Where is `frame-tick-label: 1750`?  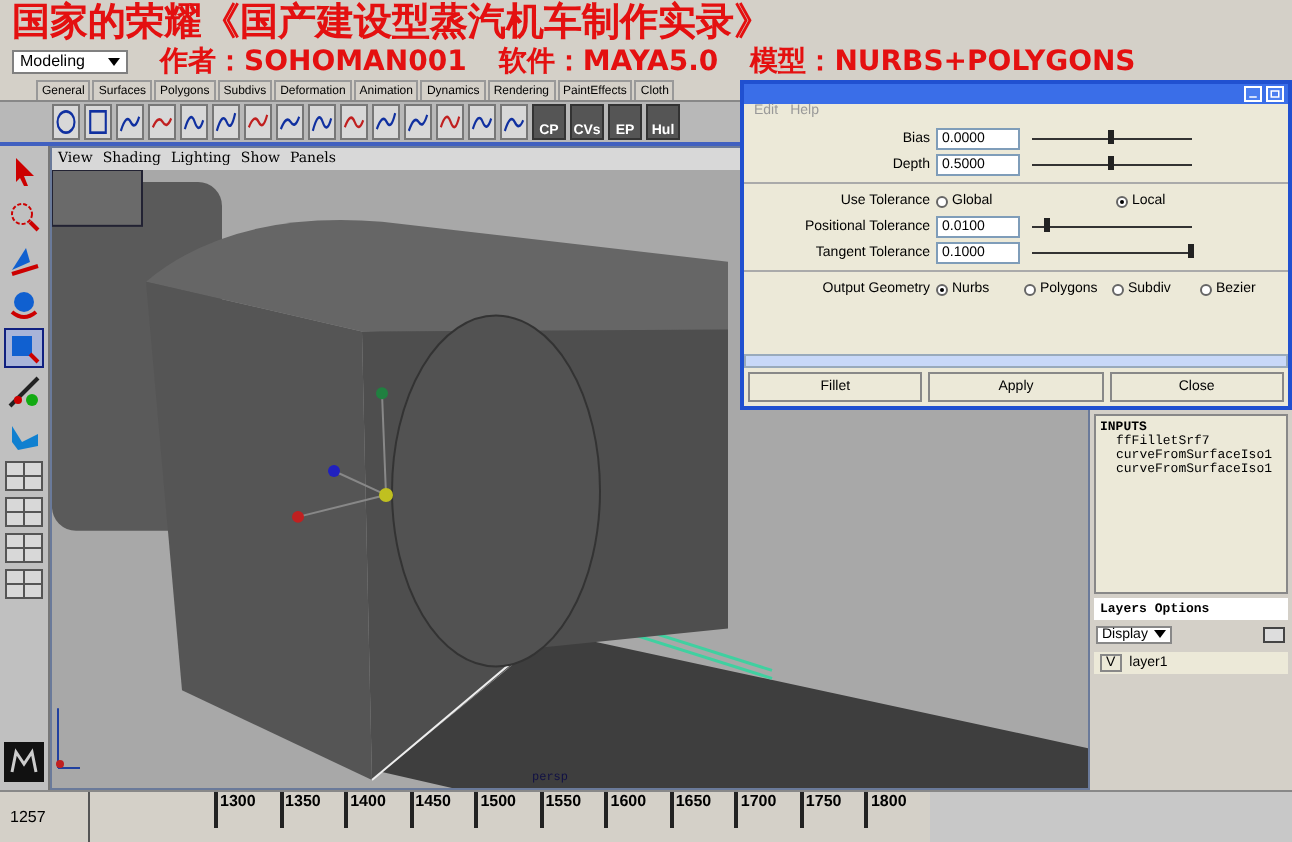
frame-tick-label: 1750 is located at coordinates (832, 810).